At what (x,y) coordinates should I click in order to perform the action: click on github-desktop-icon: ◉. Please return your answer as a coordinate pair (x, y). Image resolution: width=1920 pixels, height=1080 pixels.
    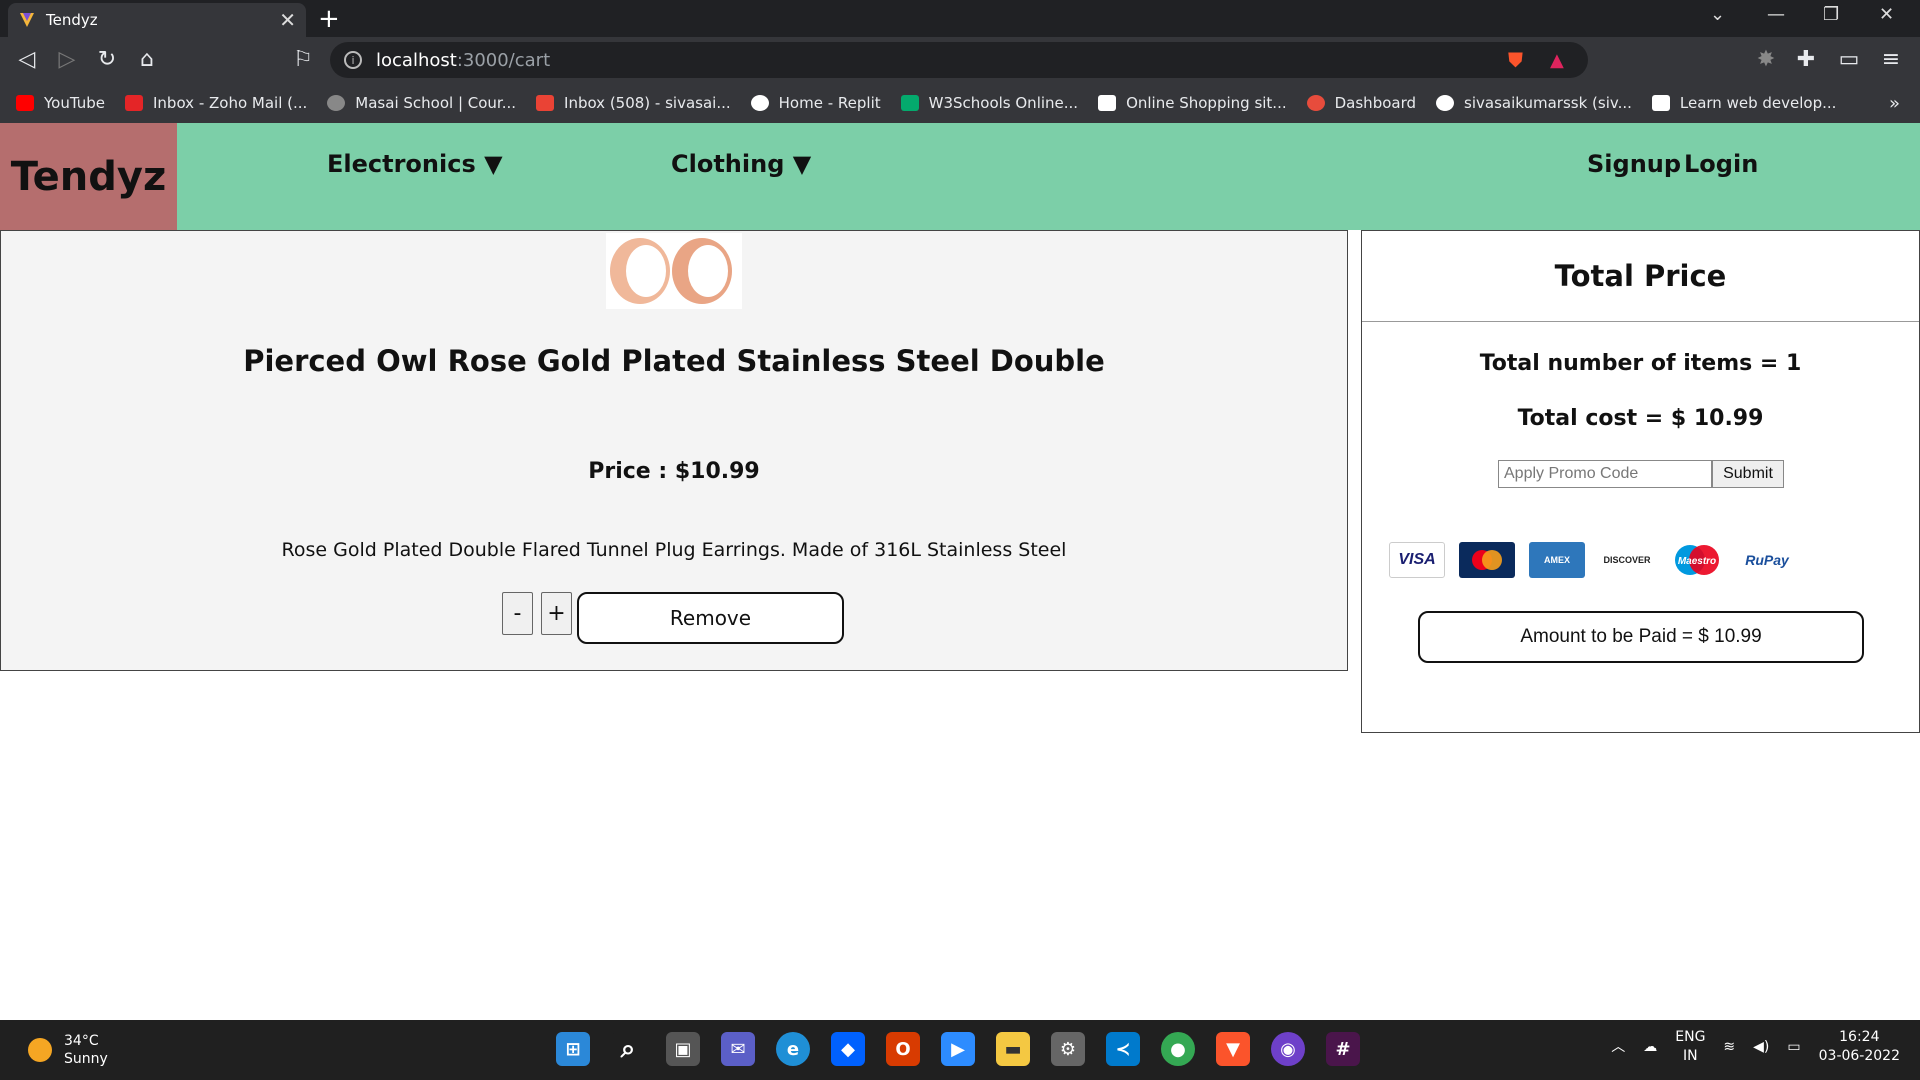
    Looking at the image, I should click on (1288, 1049).